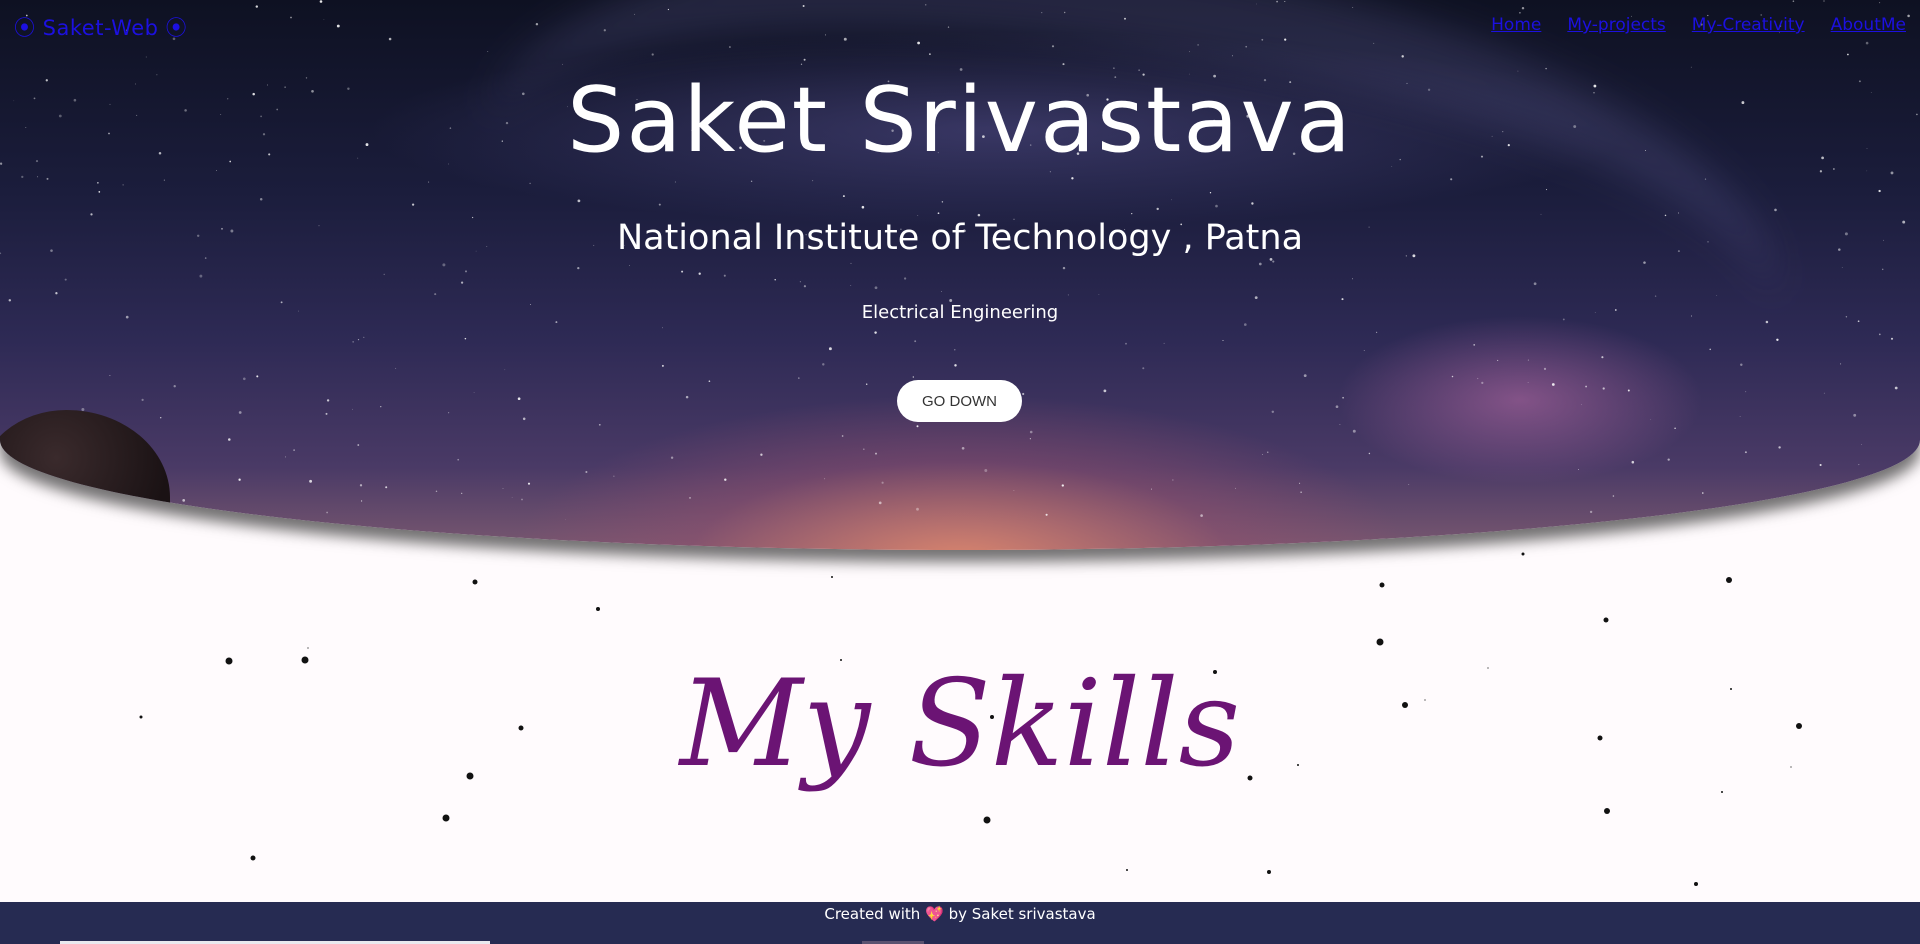 The image size is (1920, 944). I want to click on nav-link-home: Home, so click(1516, 25).